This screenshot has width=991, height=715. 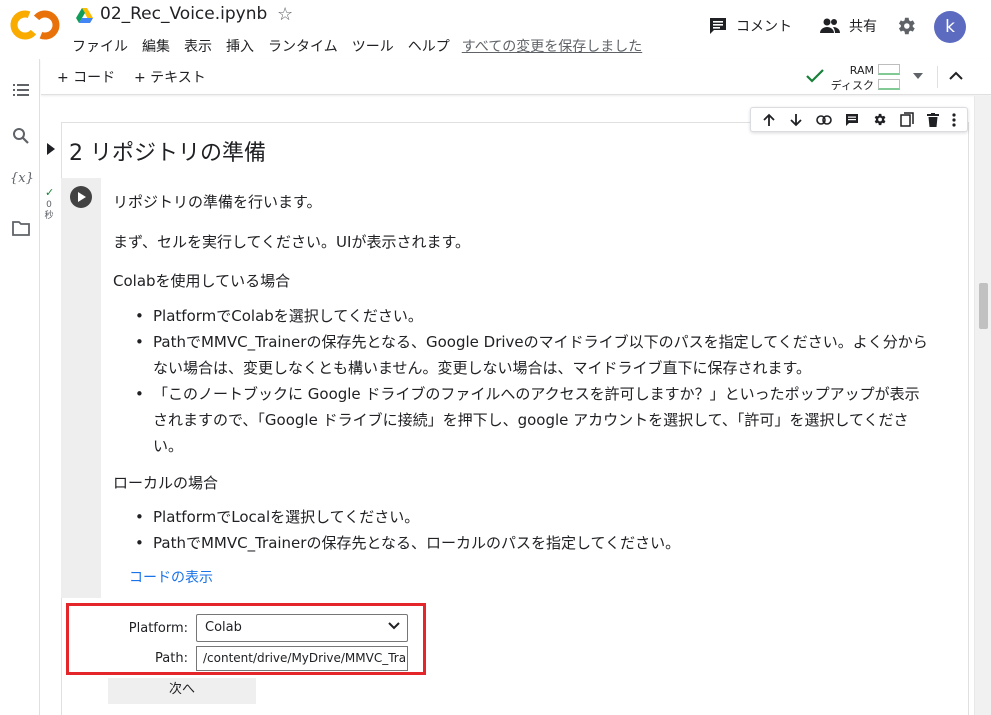 What do you see at coordinates (171, 577) in the screenshot?
I see `show-code-link: コードの表示` at bounding box center [171, 577].